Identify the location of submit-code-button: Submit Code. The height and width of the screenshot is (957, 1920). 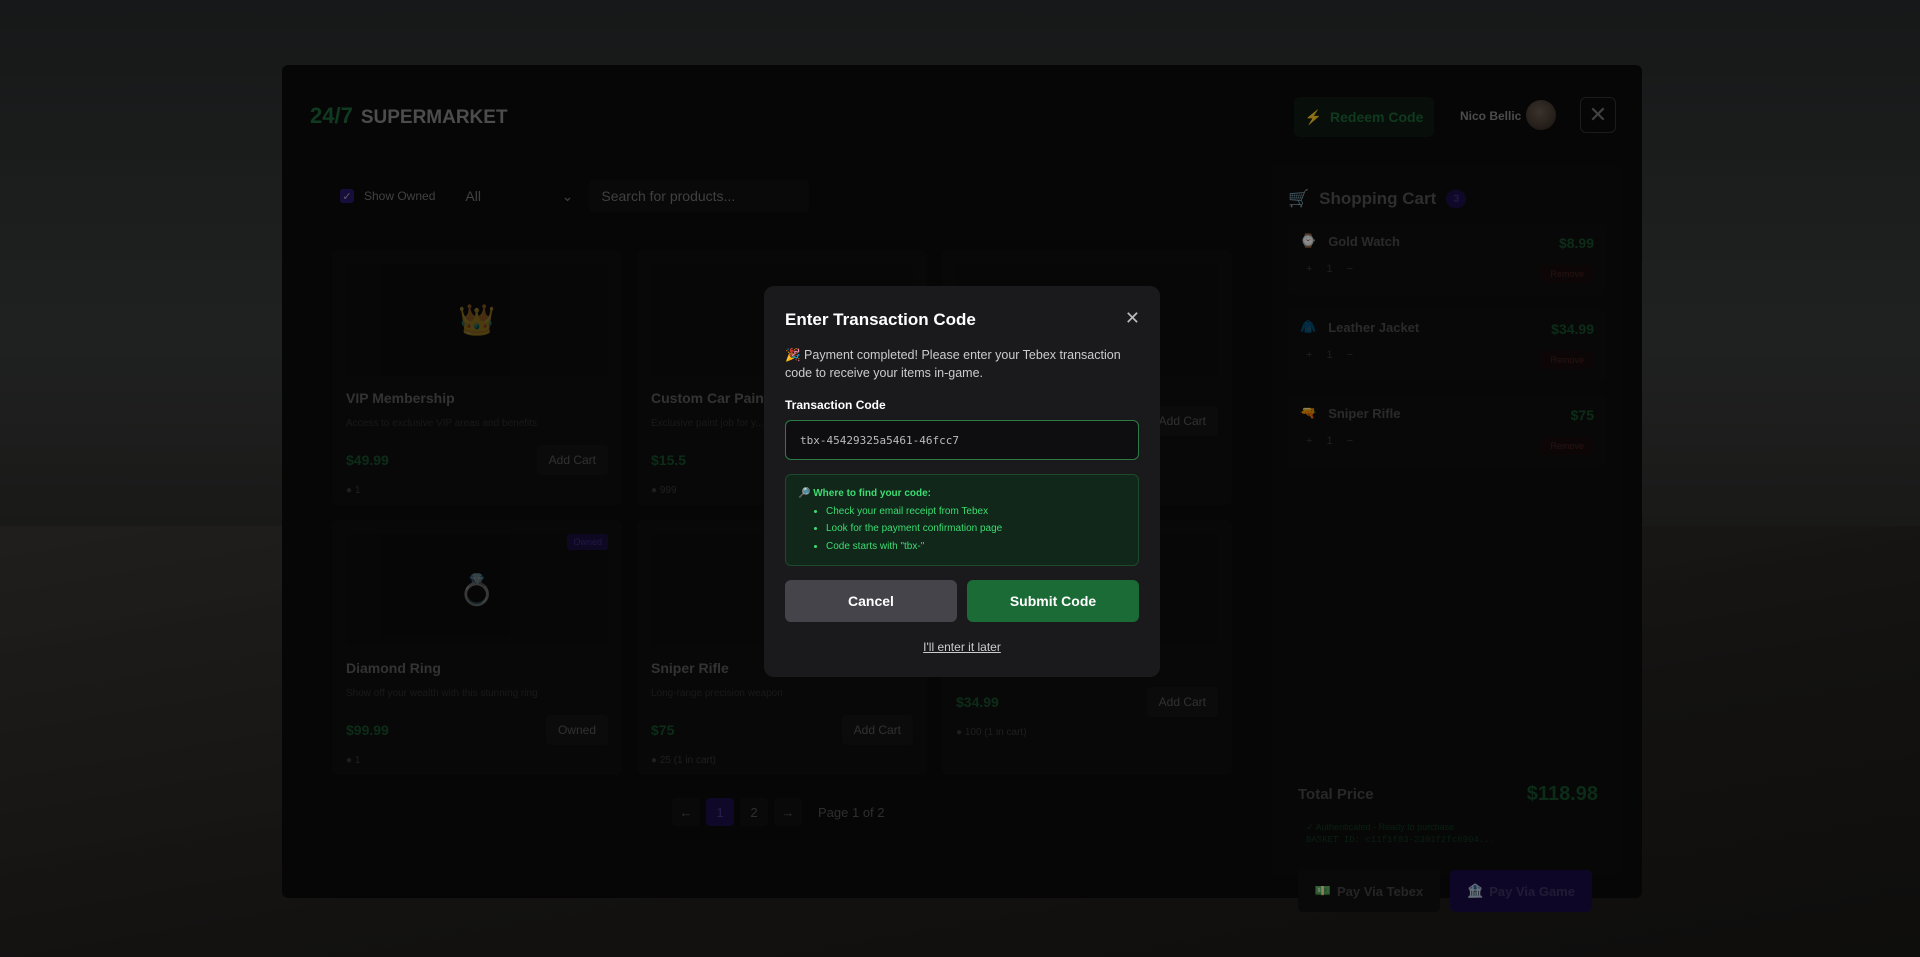
(1053, 601).